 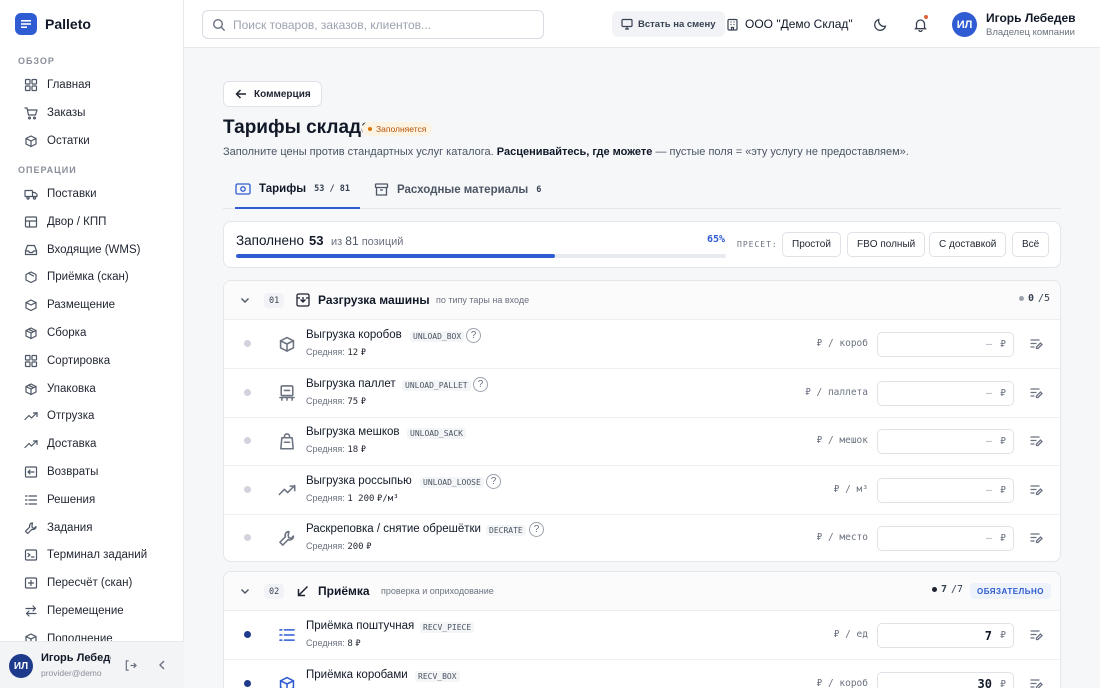 I want to click on sidebar-item: Перемещение, so click(x=95, y=611).